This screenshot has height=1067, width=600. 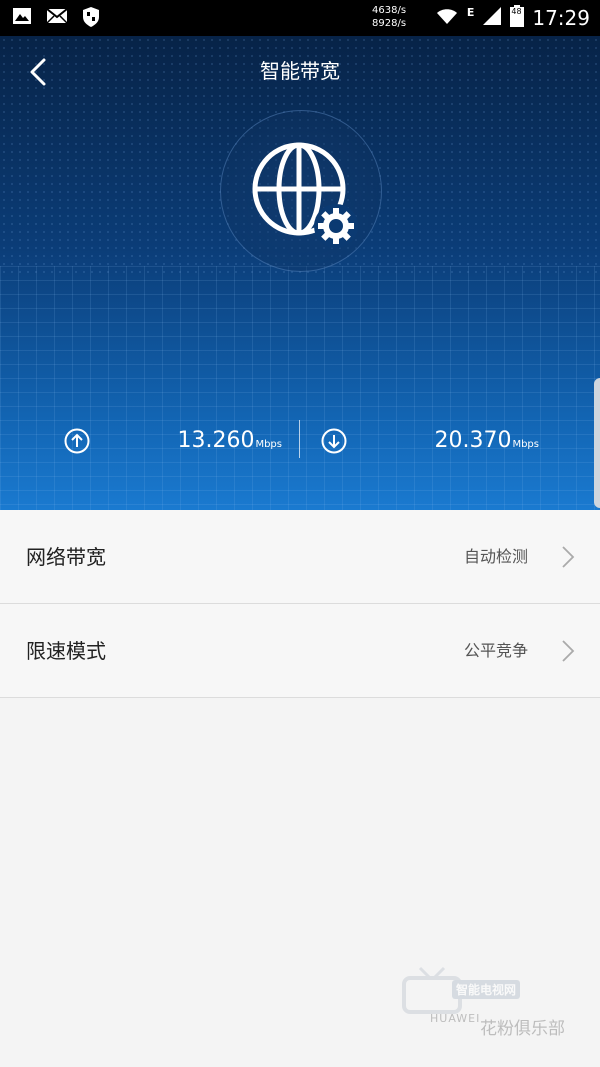 I want to click on wifi-icon, so click(x=447, y=18).